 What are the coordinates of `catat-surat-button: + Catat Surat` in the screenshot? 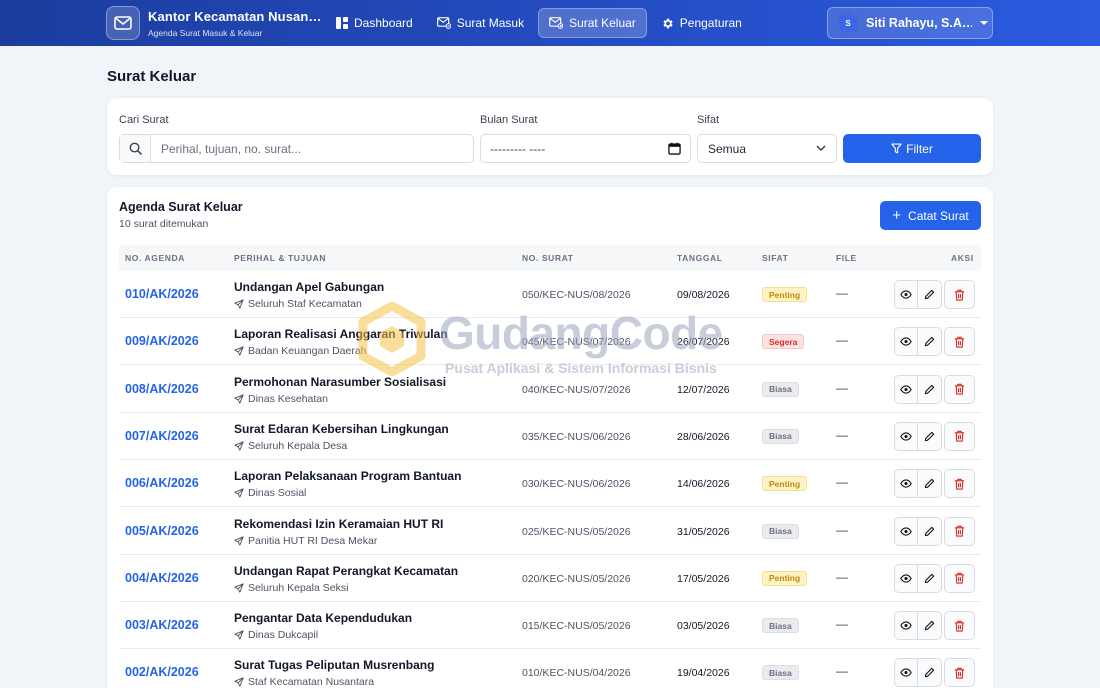 It's located at (930, 215).